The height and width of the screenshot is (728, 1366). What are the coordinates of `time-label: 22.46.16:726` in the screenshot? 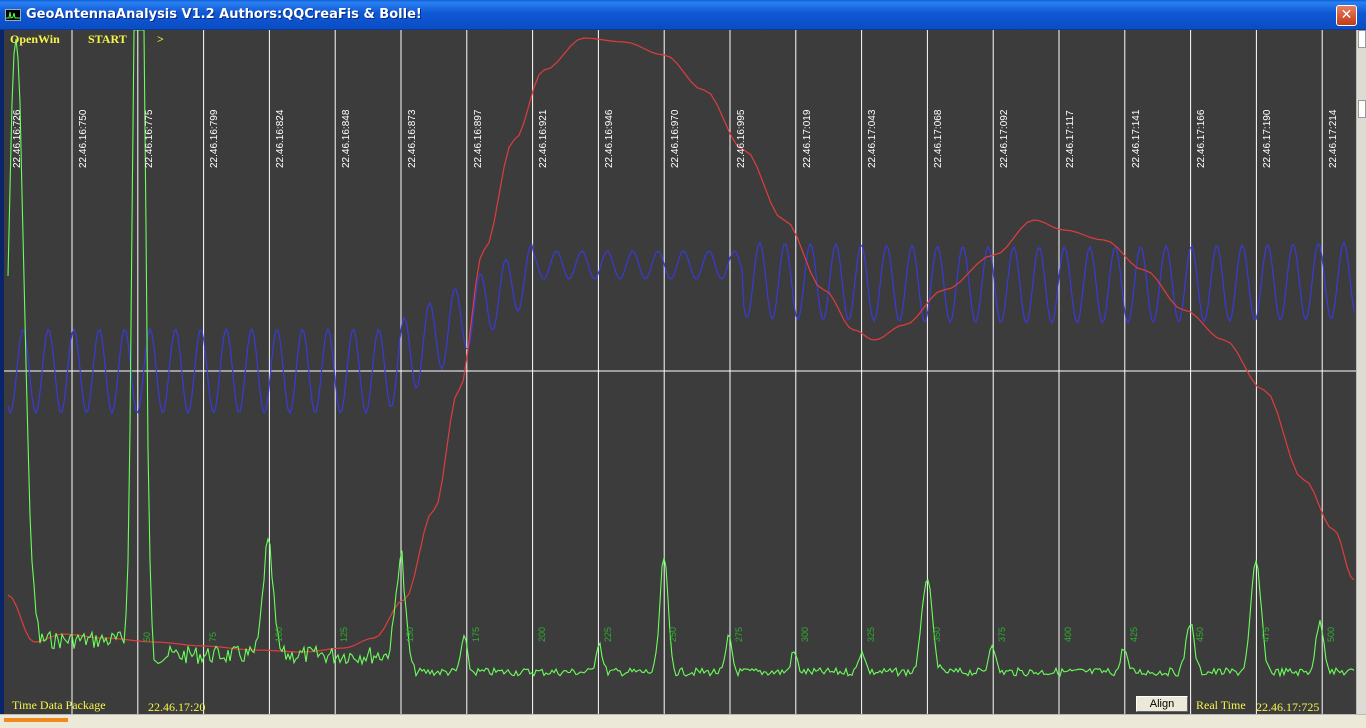 It's located at (17, 138).